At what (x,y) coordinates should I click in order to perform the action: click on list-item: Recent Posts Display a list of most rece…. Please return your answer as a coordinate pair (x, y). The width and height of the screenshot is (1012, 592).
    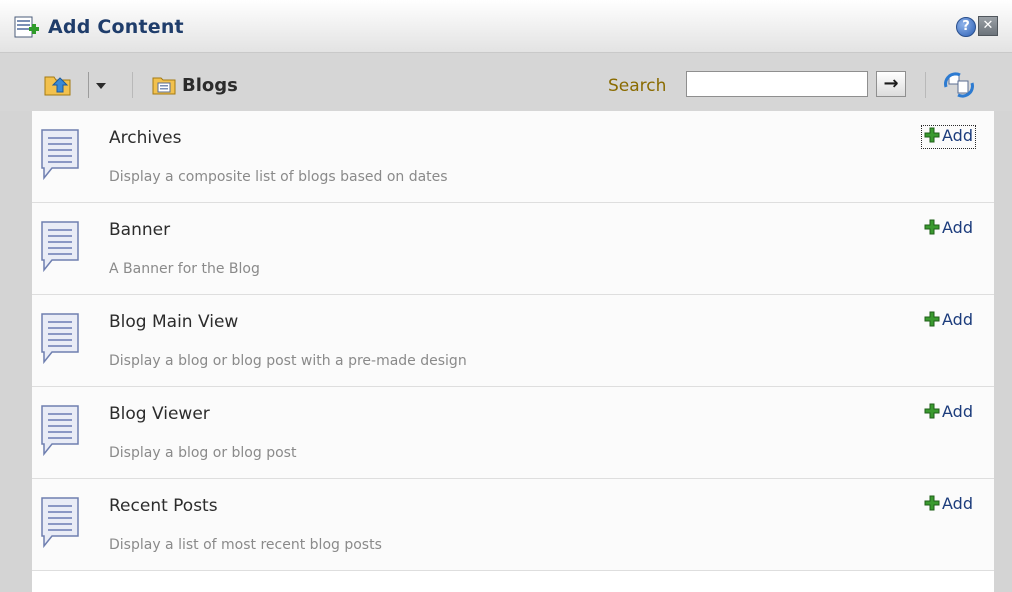
    Looking at the image, I should click on (513, 525).